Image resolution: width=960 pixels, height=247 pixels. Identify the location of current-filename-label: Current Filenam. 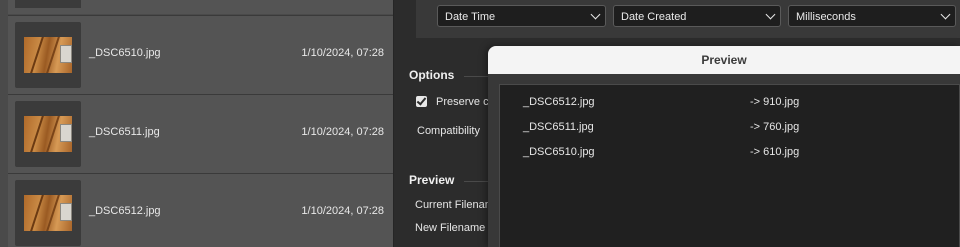
(454, 205).